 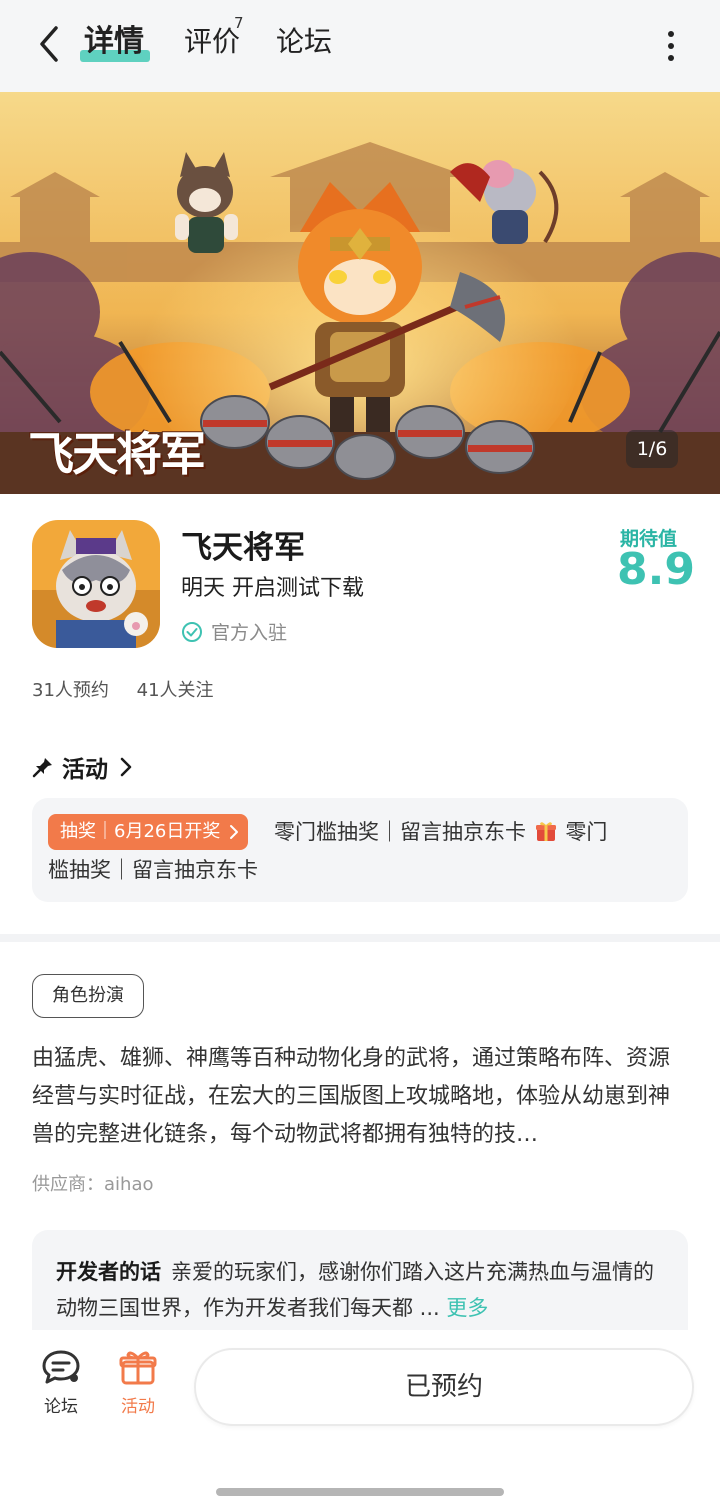 I want to click on reservation-count: 31人预约, so click(x=70, y=690).